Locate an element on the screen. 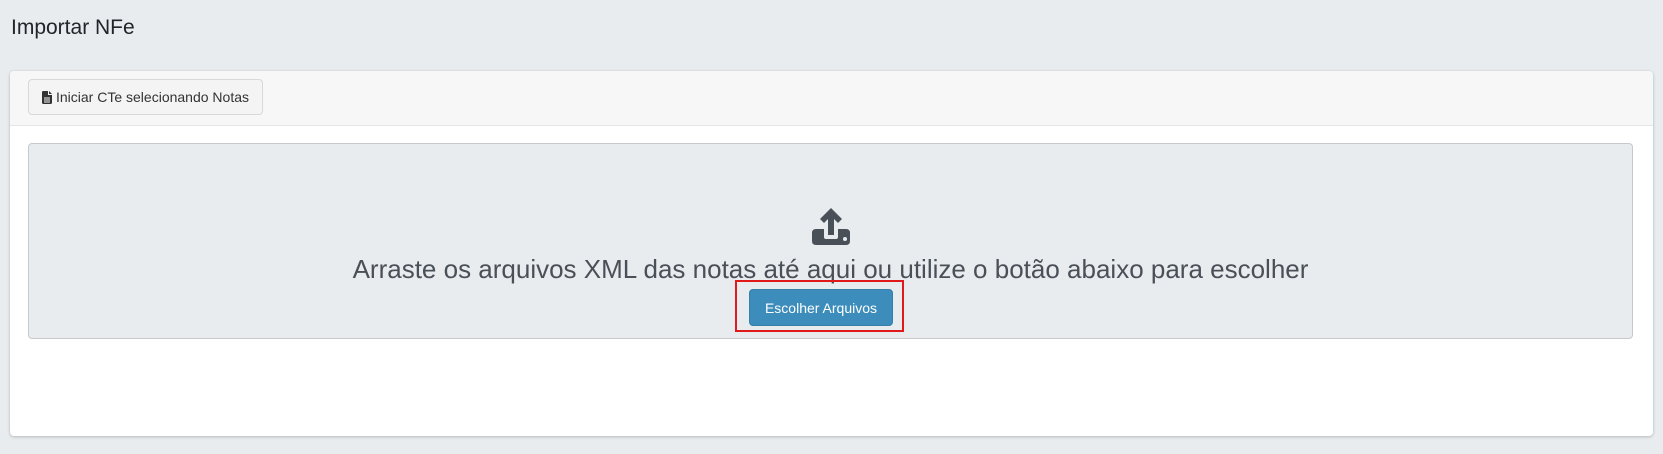  choose-files-button: Escolher Arquivos is located at coordinates (821, 307).